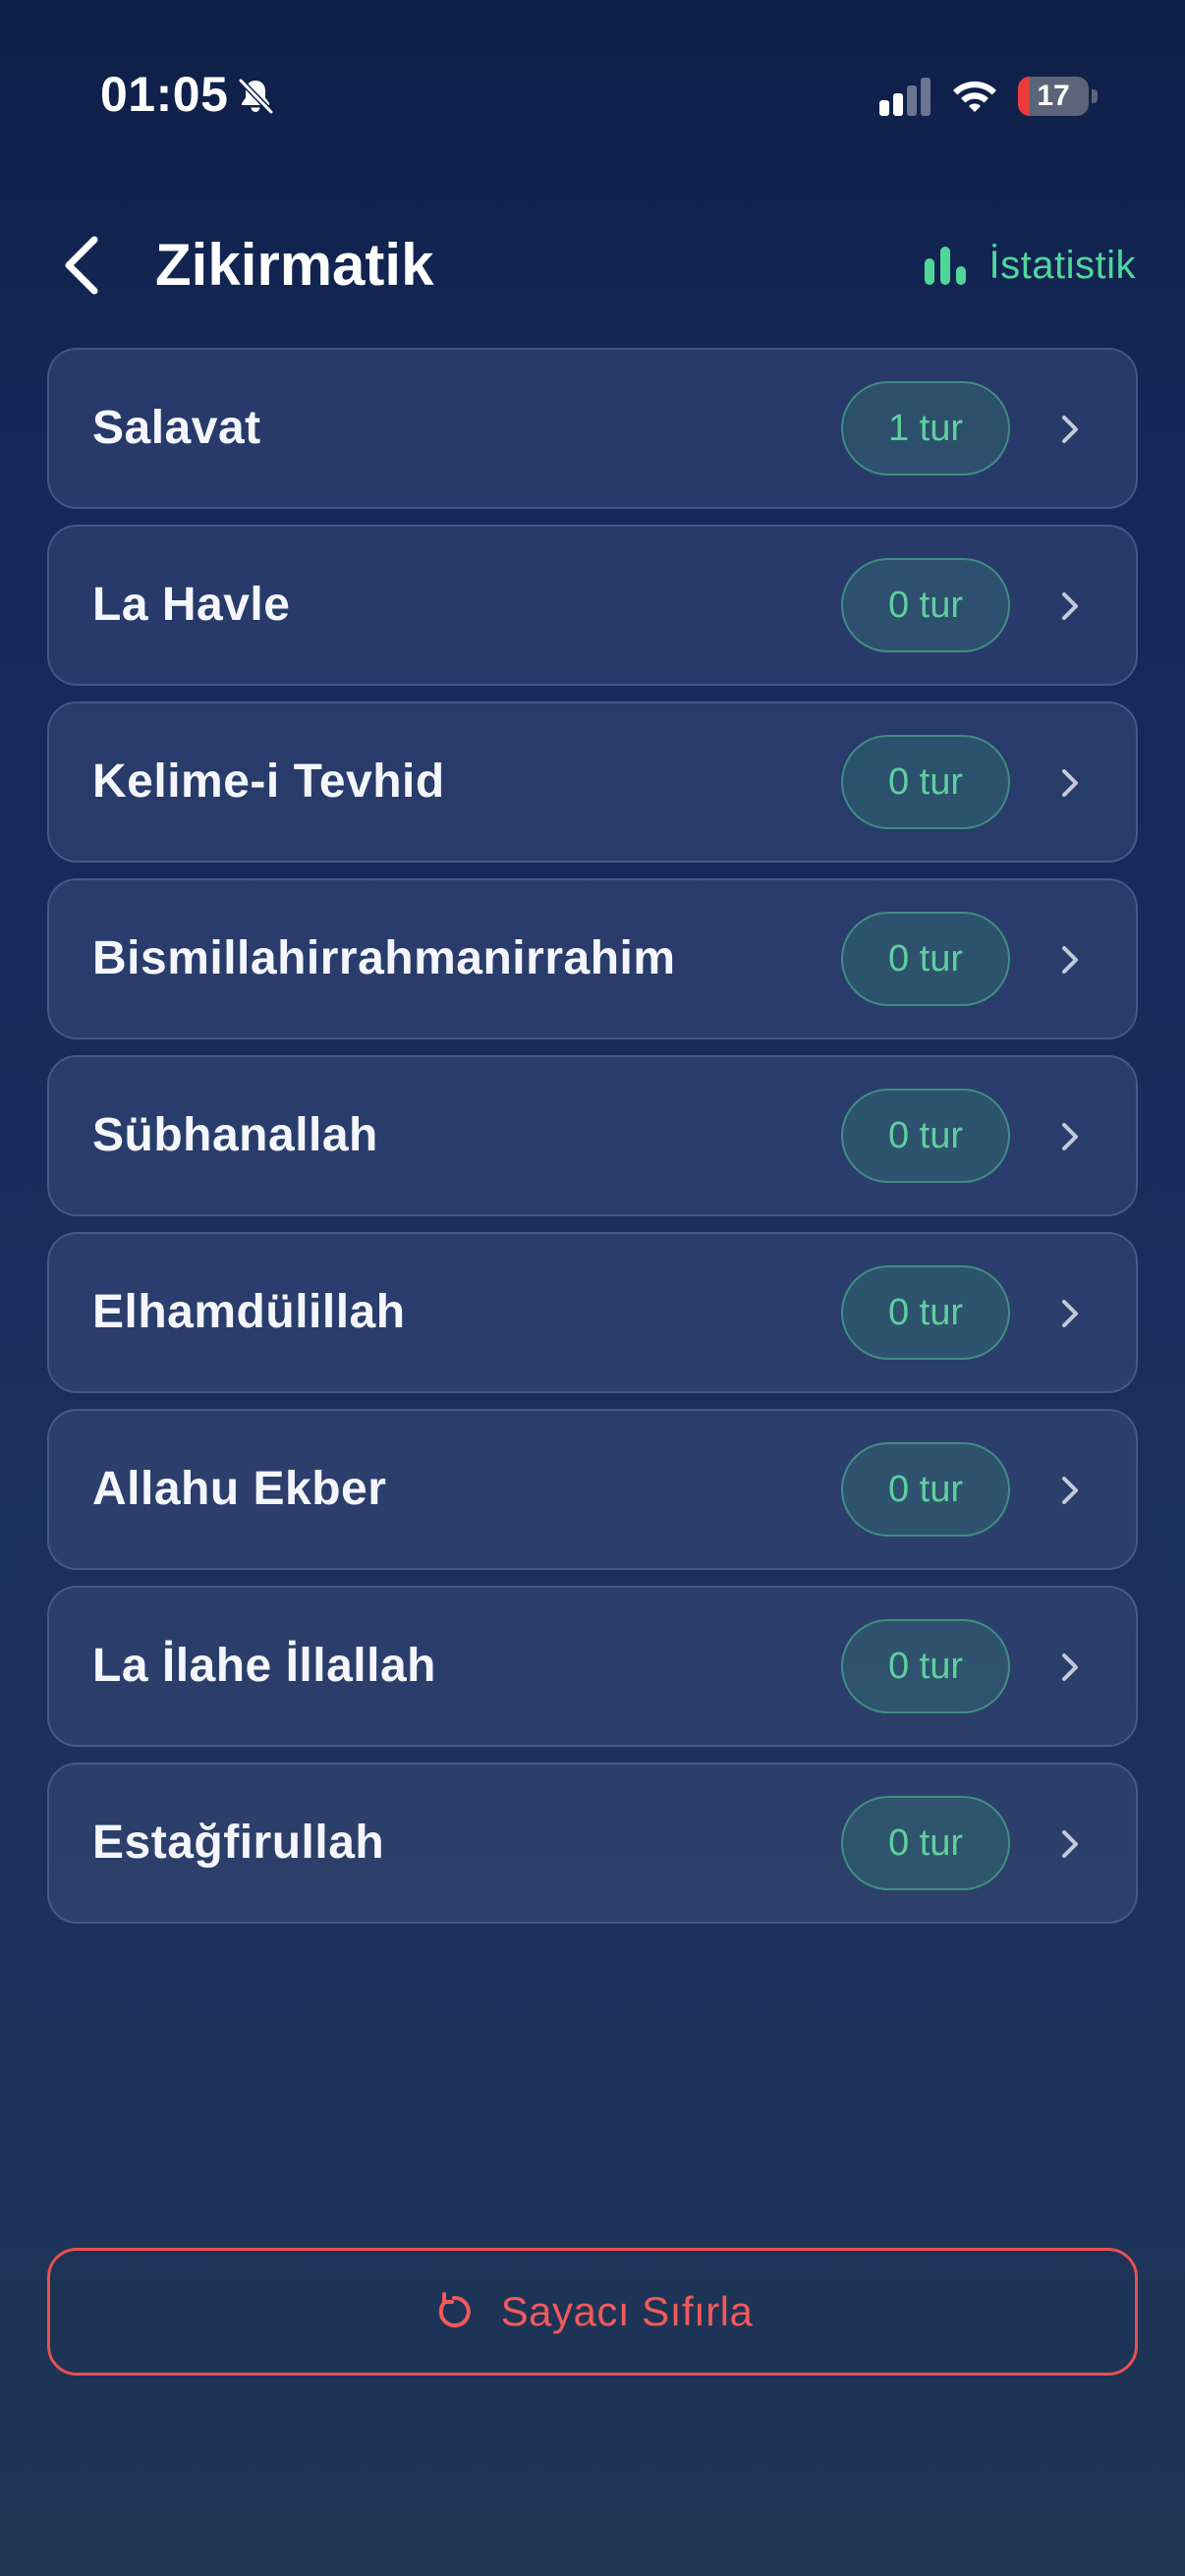 Image resolution: width=1185 pixels, height=2576 pixels. What do you see at coordinates (249, 1312) in the screenshot?
I see `zikr-name: Elhamdülillah` at bounding box center [249, 1312].